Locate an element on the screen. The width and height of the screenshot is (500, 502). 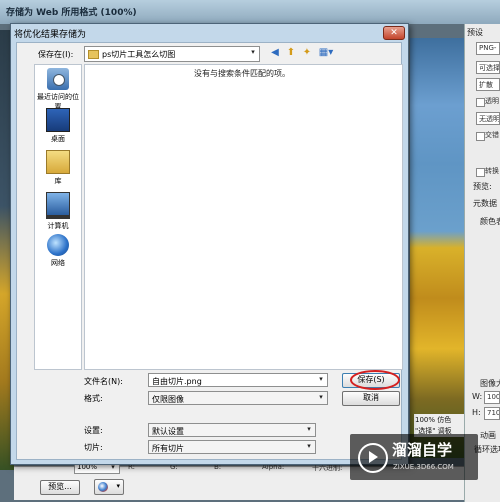
settings-select: 默认设置 ▾ is located at coordinates (232, 430).